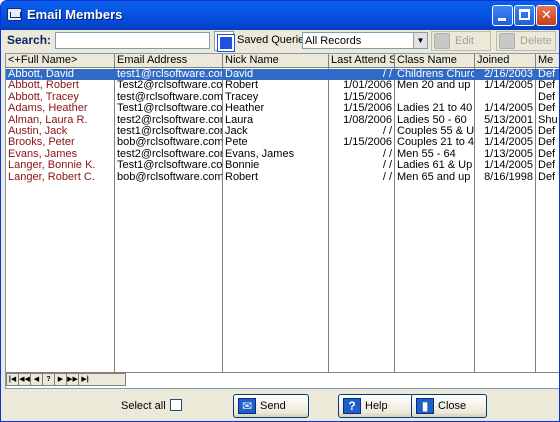 This screenshot has height=422, width=560. Describe the element at coordinates (132, 40) in the screenshot. I see `search-input` at that location.